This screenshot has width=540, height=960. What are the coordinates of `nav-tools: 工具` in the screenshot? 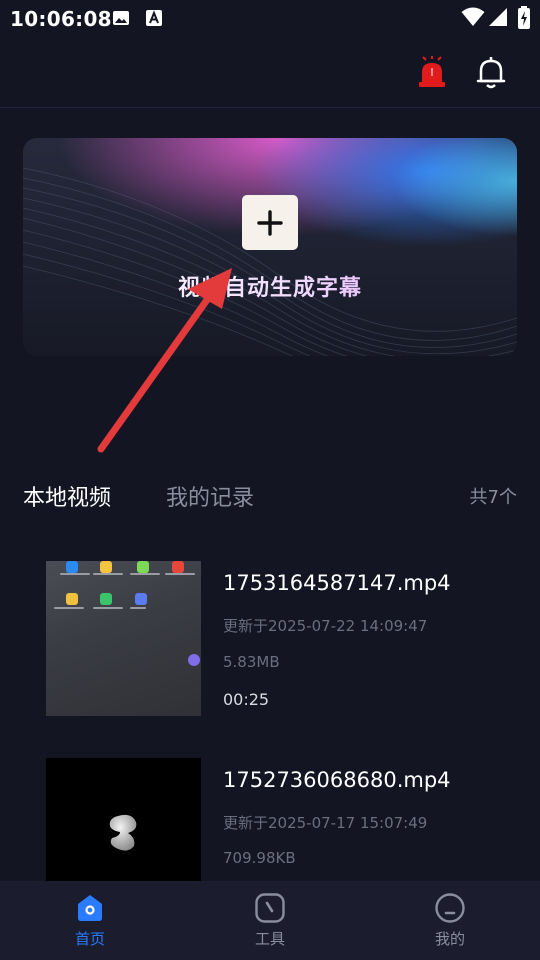 It's located at (270, 920).